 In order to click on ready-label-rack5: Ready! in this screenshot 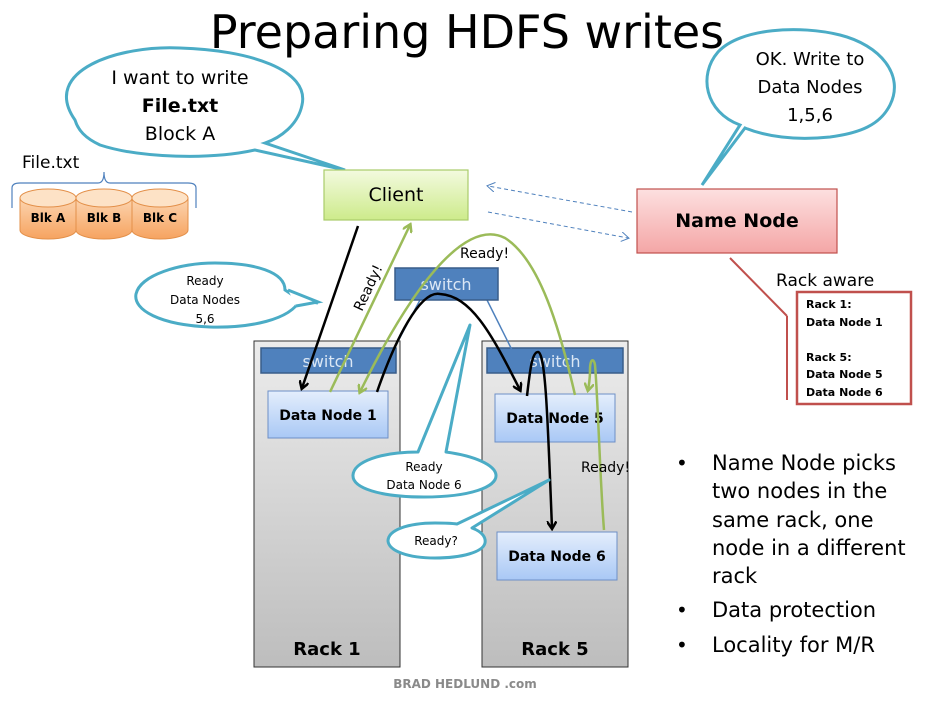, I will do `click(605, 468)`.